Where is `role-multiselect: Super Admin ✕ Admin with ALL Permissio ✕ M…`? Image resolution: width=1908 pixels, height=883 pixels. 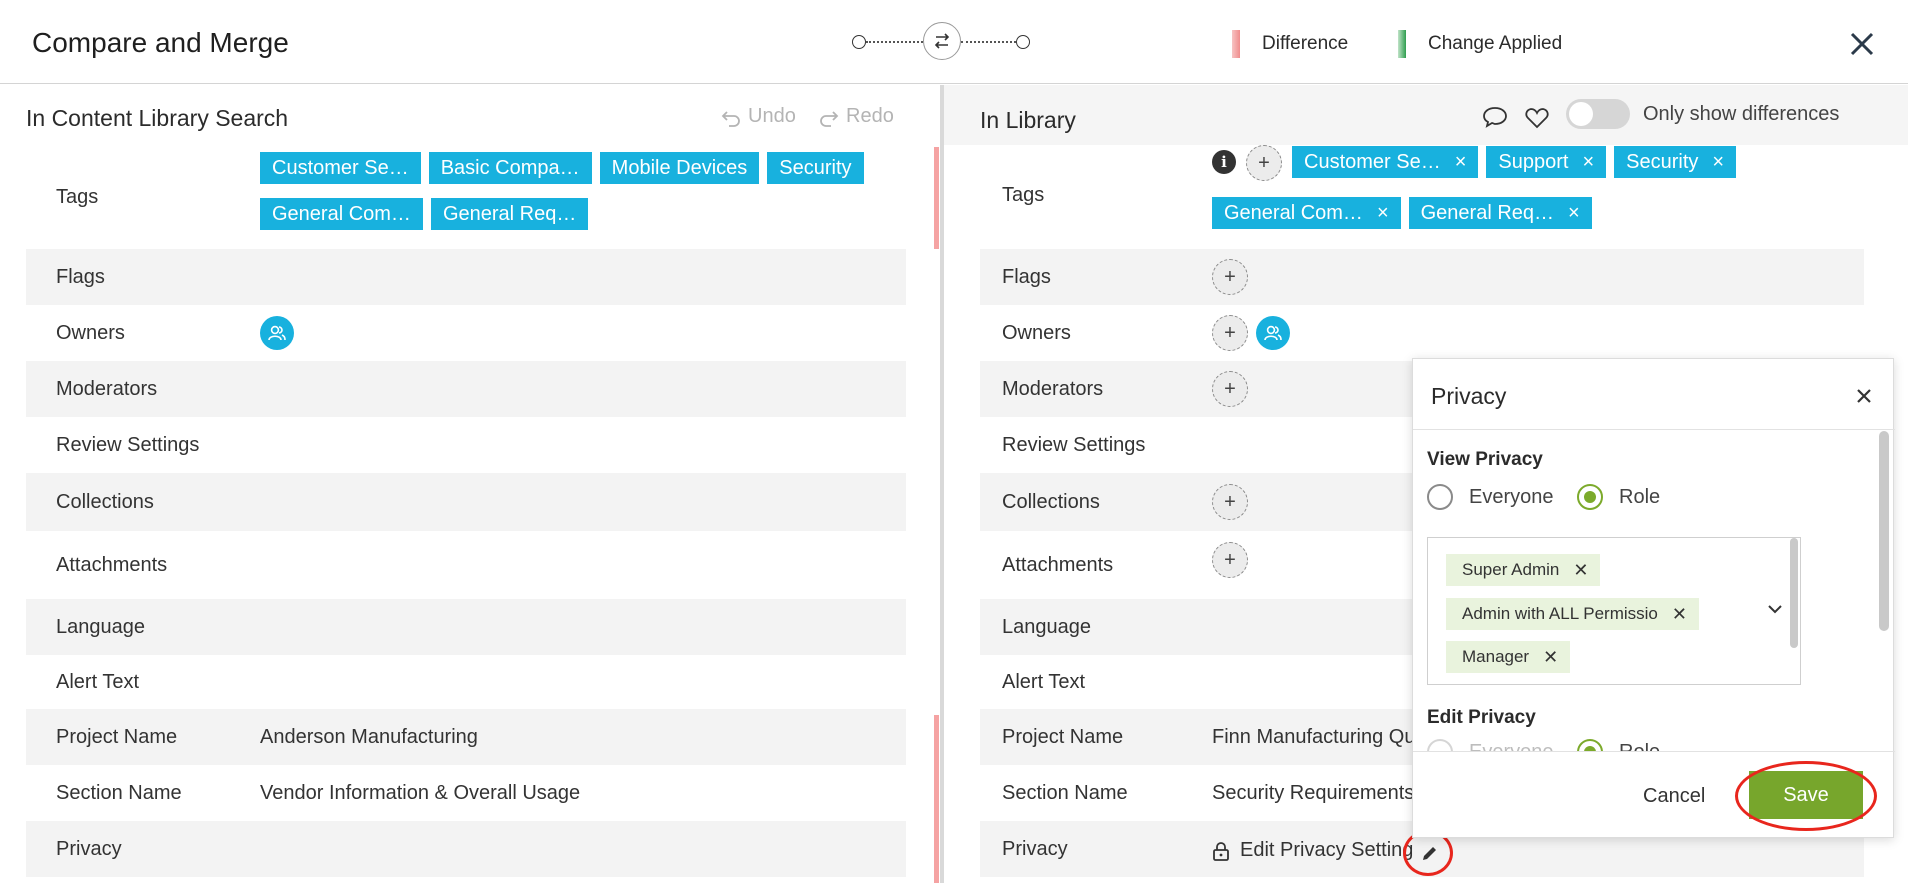
role-multiselect: Super Admin ✕ Admin with ALL Permissio ✕ M… is located at coordinates (1614, 611).